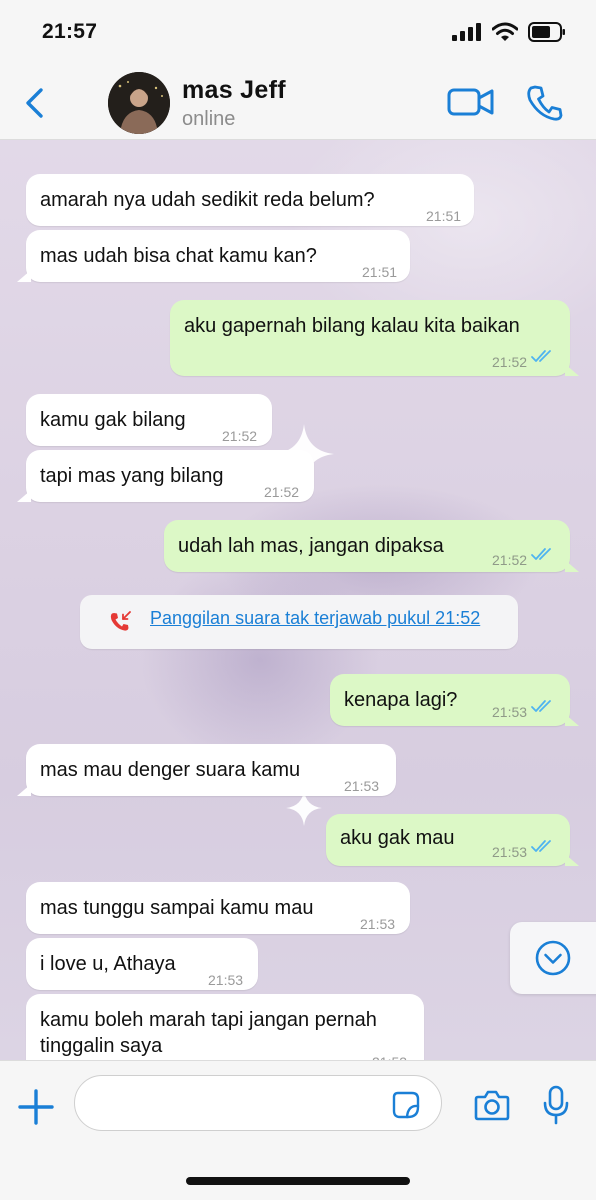 This screenshot has height=1200, width=596. What do you see at coordinates (132, 476) in the screenshot?
I see `message-text: tapi mas yang bilang` at bounding box center [132, 476].